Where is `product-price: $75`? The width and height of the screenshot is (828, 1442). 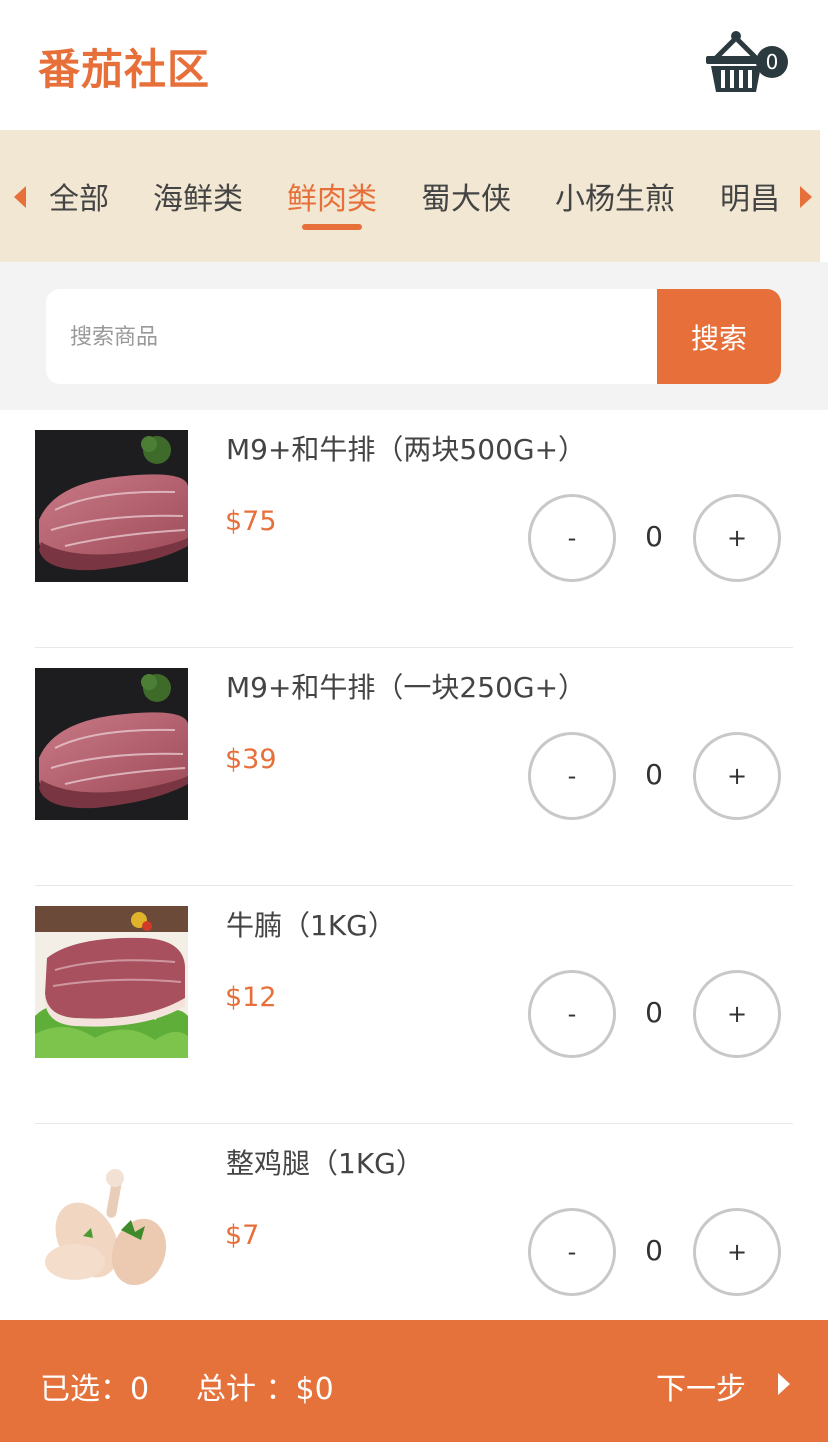
product-price: $75 is located at coordinates (251, 521).